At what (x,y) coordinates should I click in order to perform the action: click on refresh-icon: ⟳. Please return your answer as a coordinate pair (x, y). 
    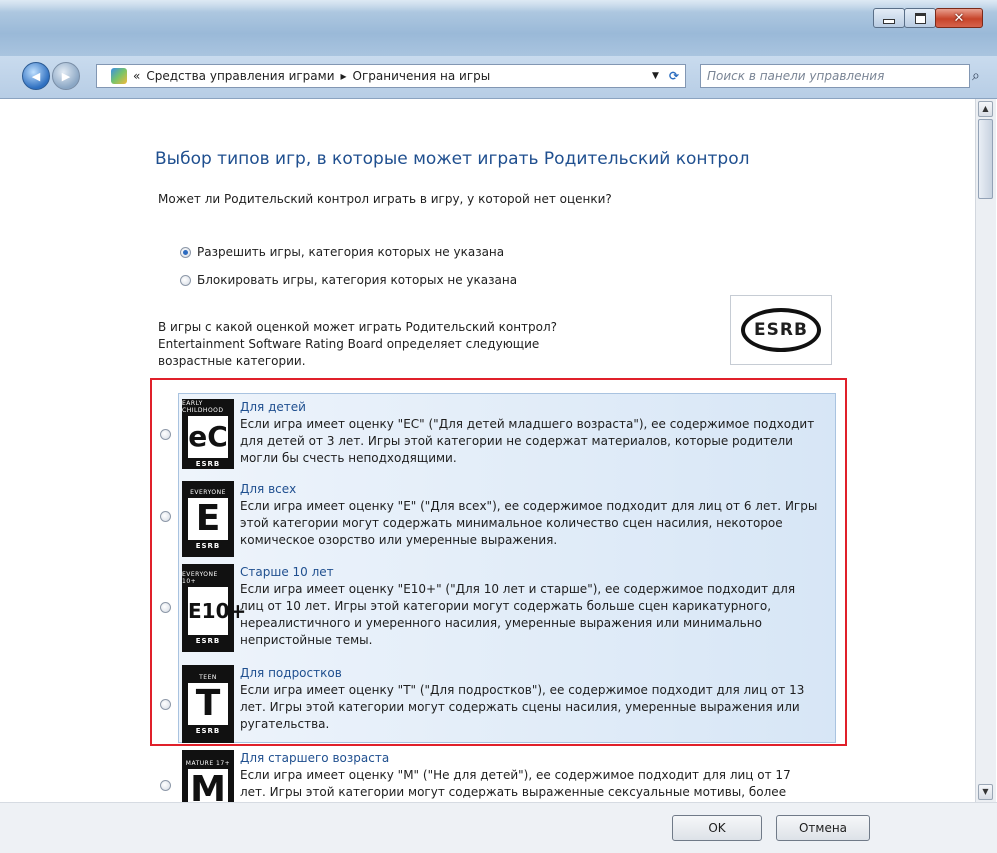
    Looking at the image, I should click on (674, 76).